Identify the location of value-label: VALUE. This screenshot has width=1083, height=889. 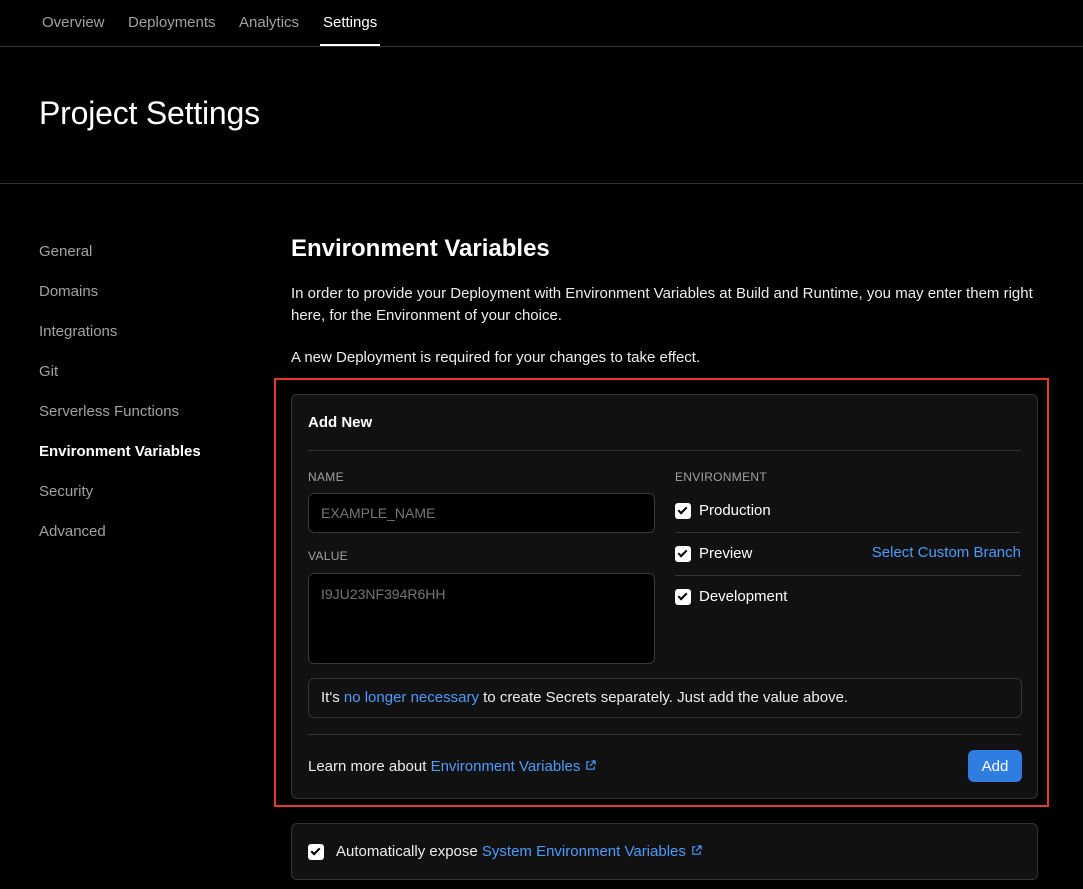
(328, 556).